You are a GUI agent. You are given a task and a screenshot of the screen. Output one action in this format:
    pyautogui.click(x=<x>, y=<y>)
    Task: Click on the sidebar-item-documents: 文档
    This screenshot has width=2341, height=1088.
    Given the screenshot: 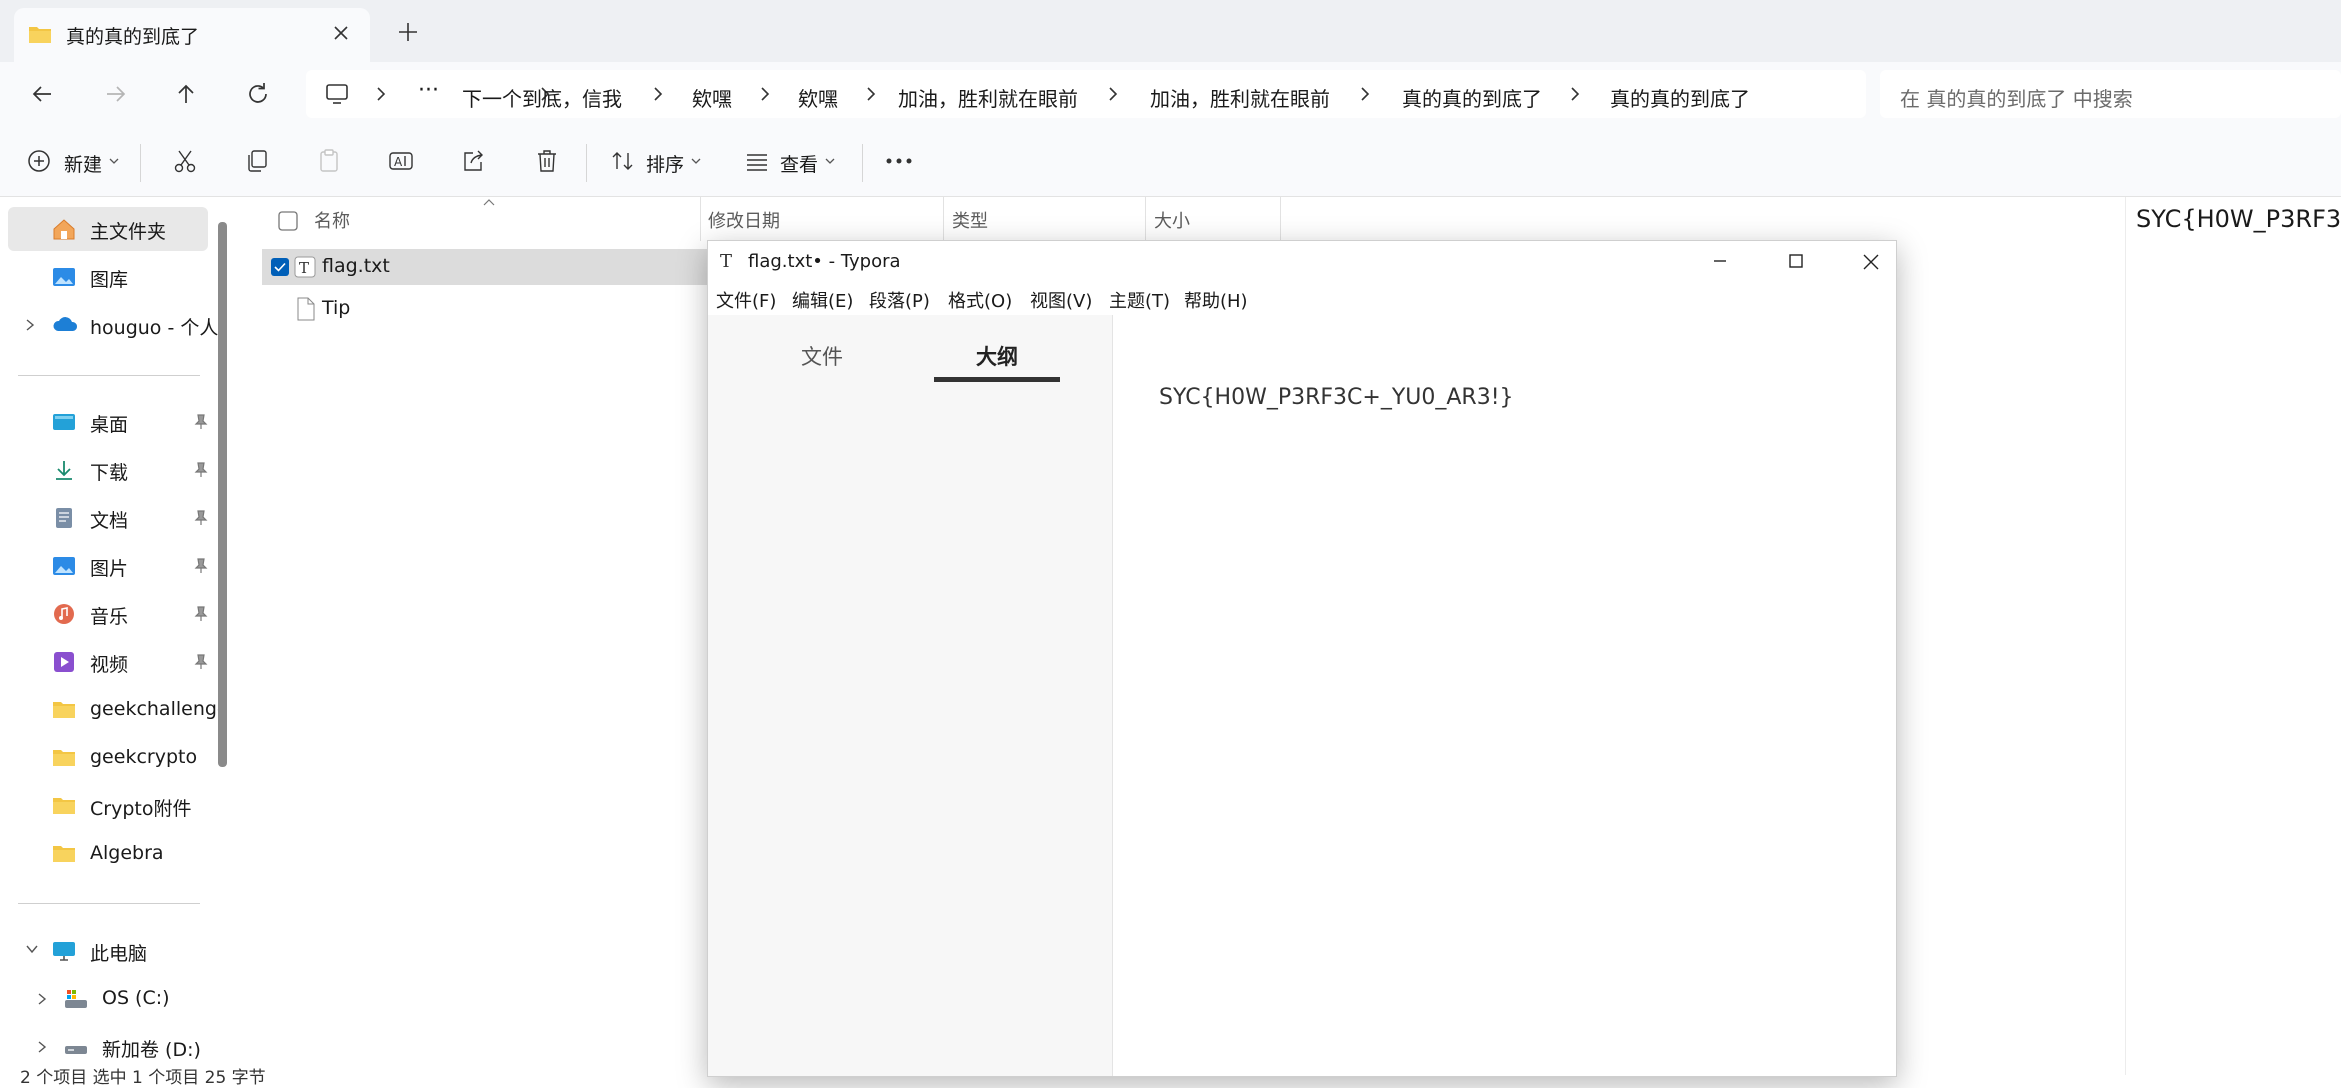 What is the action you would take?
    pyautogui.click(x=108, y=518)
    